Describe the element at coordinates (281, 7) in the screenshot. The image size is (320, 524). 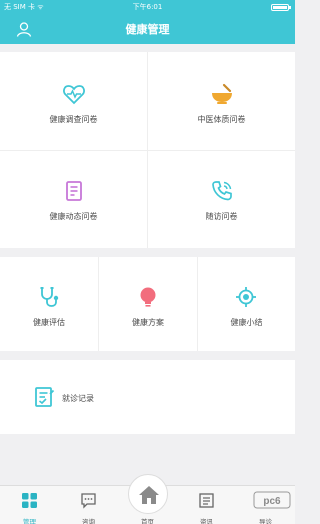
I see `battery-icon` at that location.